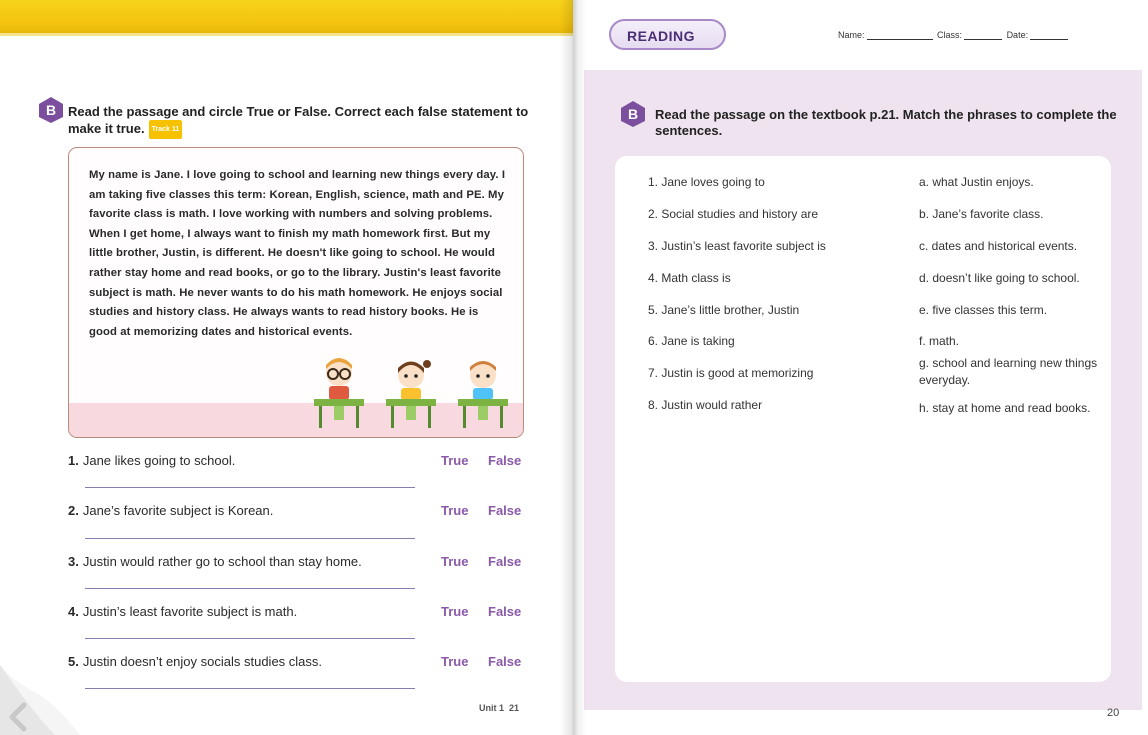 The height and width of the screenshot is (735, 1148). I want to click on q3-answer-line, so click(250, 588).